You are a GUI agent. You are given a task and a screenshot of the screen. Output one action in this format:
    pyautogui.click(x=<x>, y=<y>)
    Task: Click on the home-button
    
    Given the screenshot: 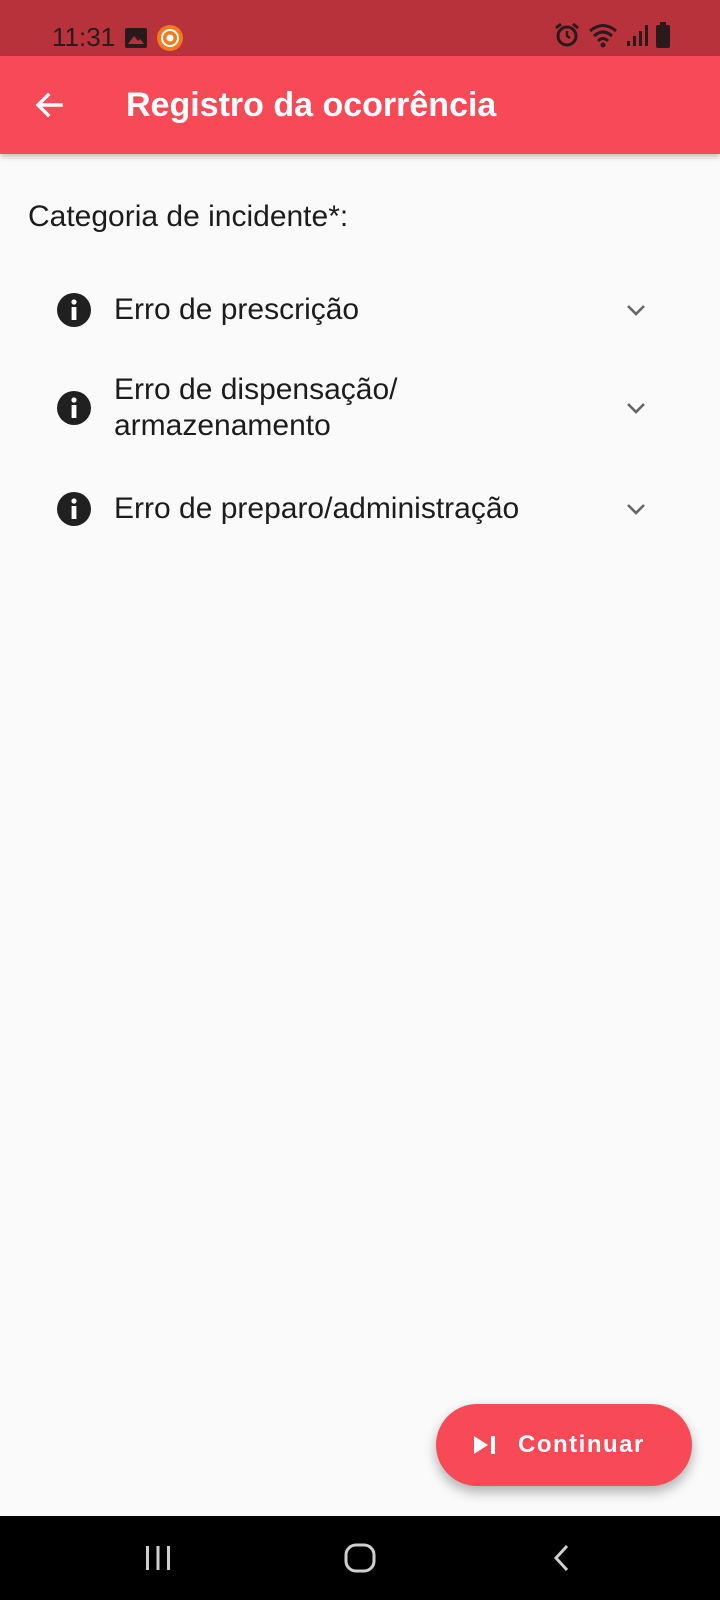 What is the action you would take?
    pyautogui.click(x=360, y=1558)
    